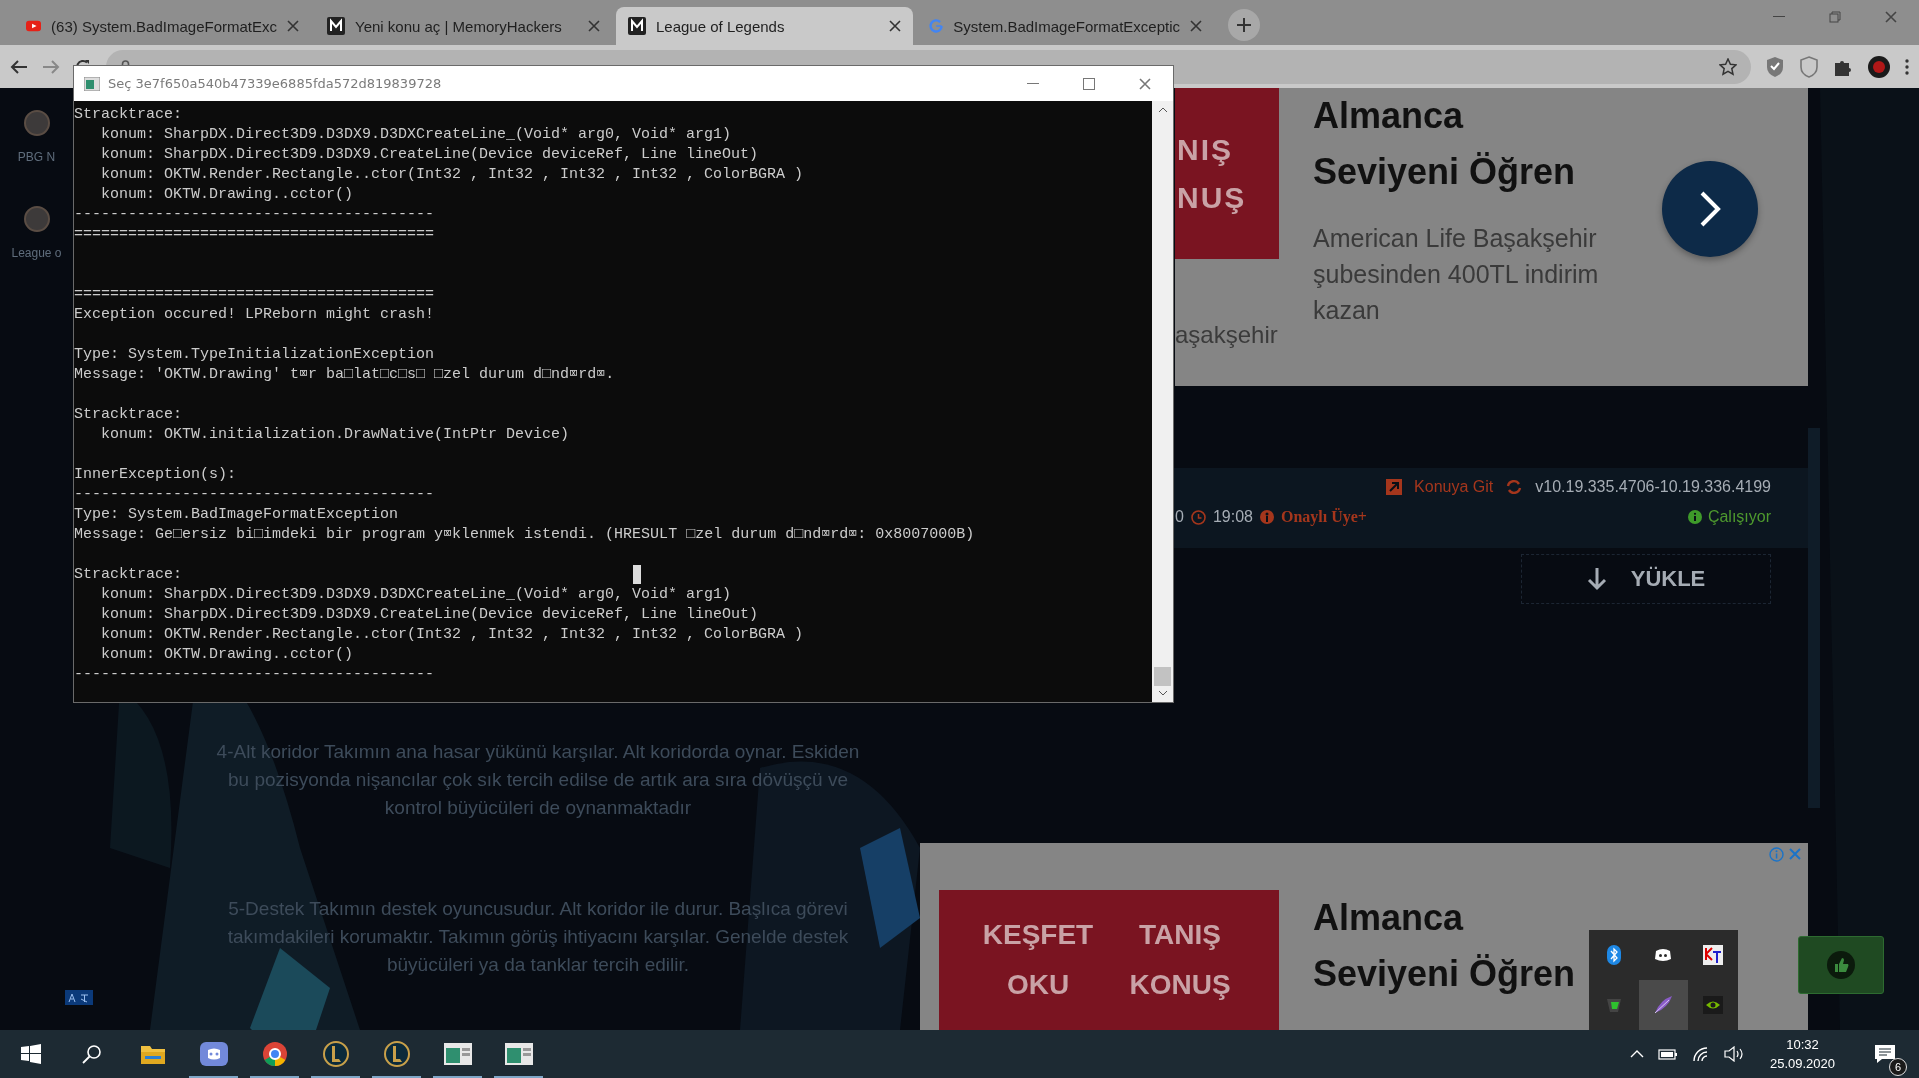 This screenshot has width=1919, height=1078. I want to click on tab-title: System.BadImageFormatExceptic, so click(1066, 26).